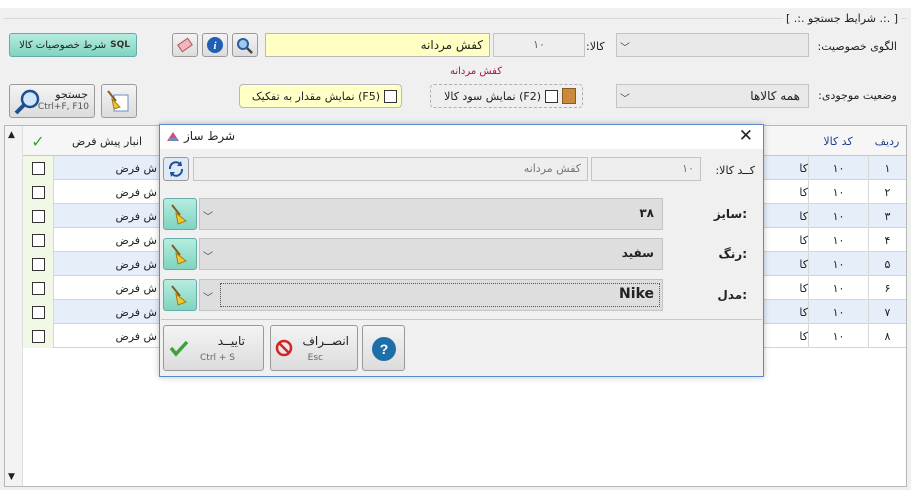  I want to click on refresh-button, so click(176, 169).